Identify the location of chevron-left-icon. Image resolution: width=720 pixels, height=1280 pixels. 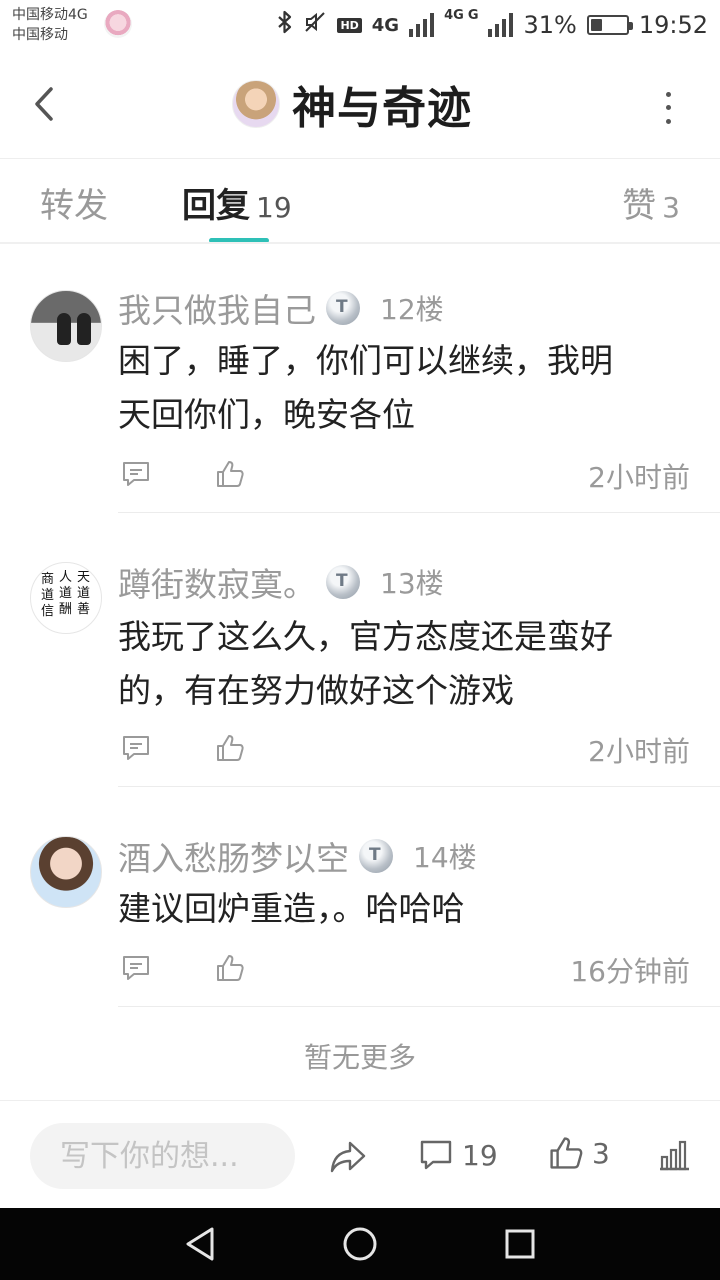
(44, 104).